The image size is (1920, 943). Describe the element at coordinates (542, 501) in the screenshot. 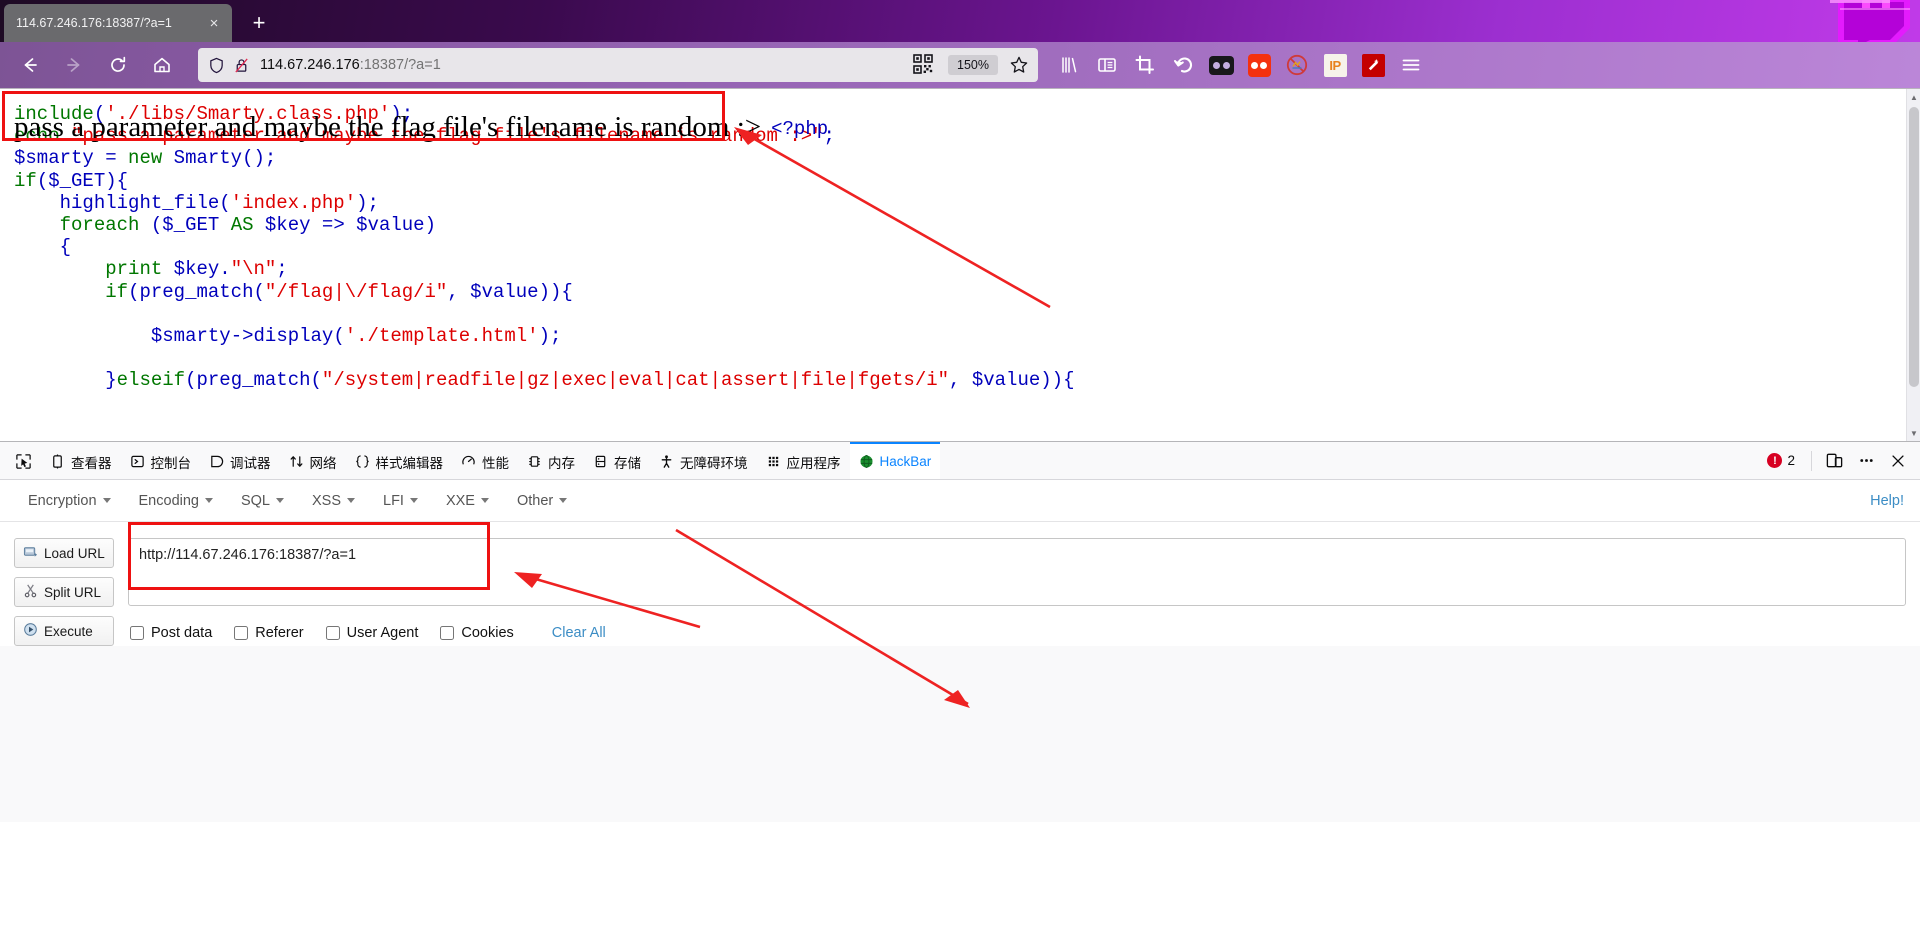

I see `hackbar-menu-other: Other` at that location.